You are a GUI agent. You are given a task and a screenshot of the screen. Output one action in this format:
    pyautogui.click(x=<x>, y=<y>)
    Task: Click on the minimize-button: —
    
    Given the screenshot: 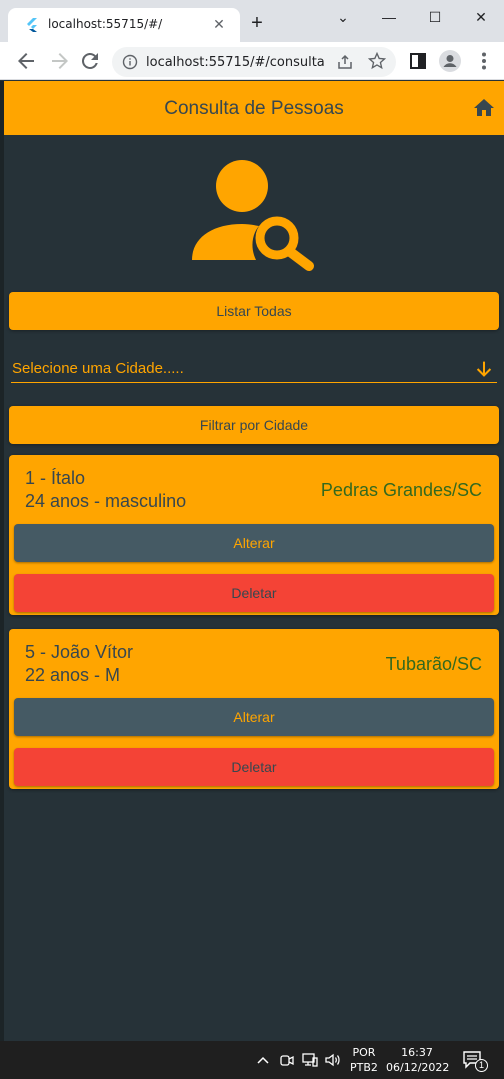 What is the action you would take?
    pyautogui.click(x=389, y=17)
    